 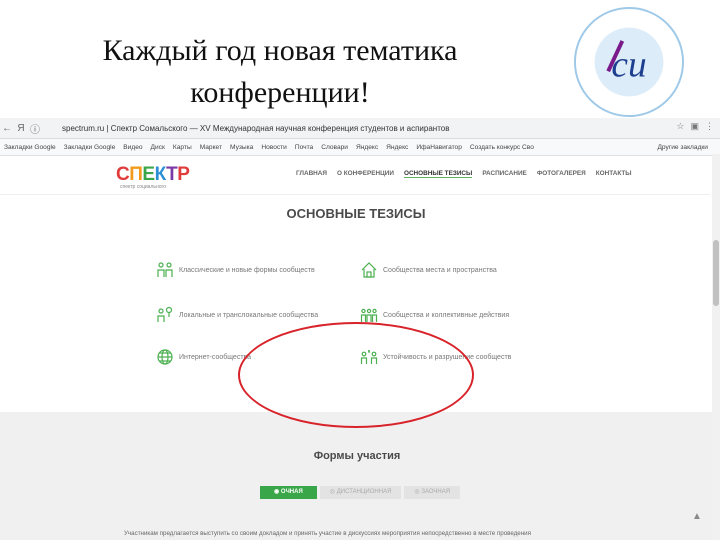 I want to click on tab-in-person: ◉ ОЧНАЯ, so click(x=288, y=492).